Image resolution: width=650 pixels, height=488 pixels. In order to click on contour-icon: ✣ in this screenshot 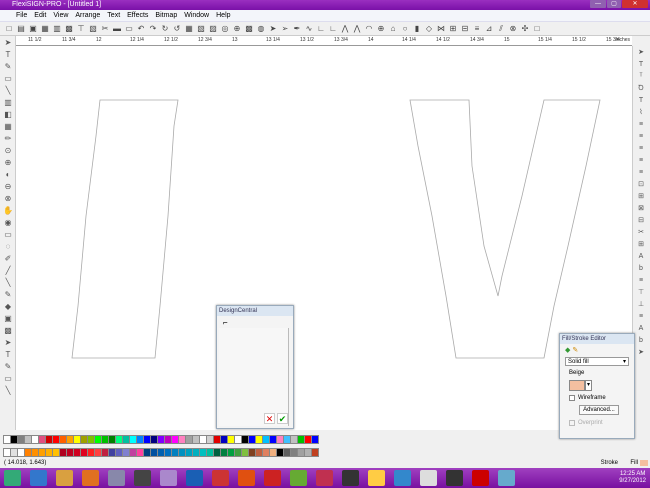, I will do `click(525, 29)`.